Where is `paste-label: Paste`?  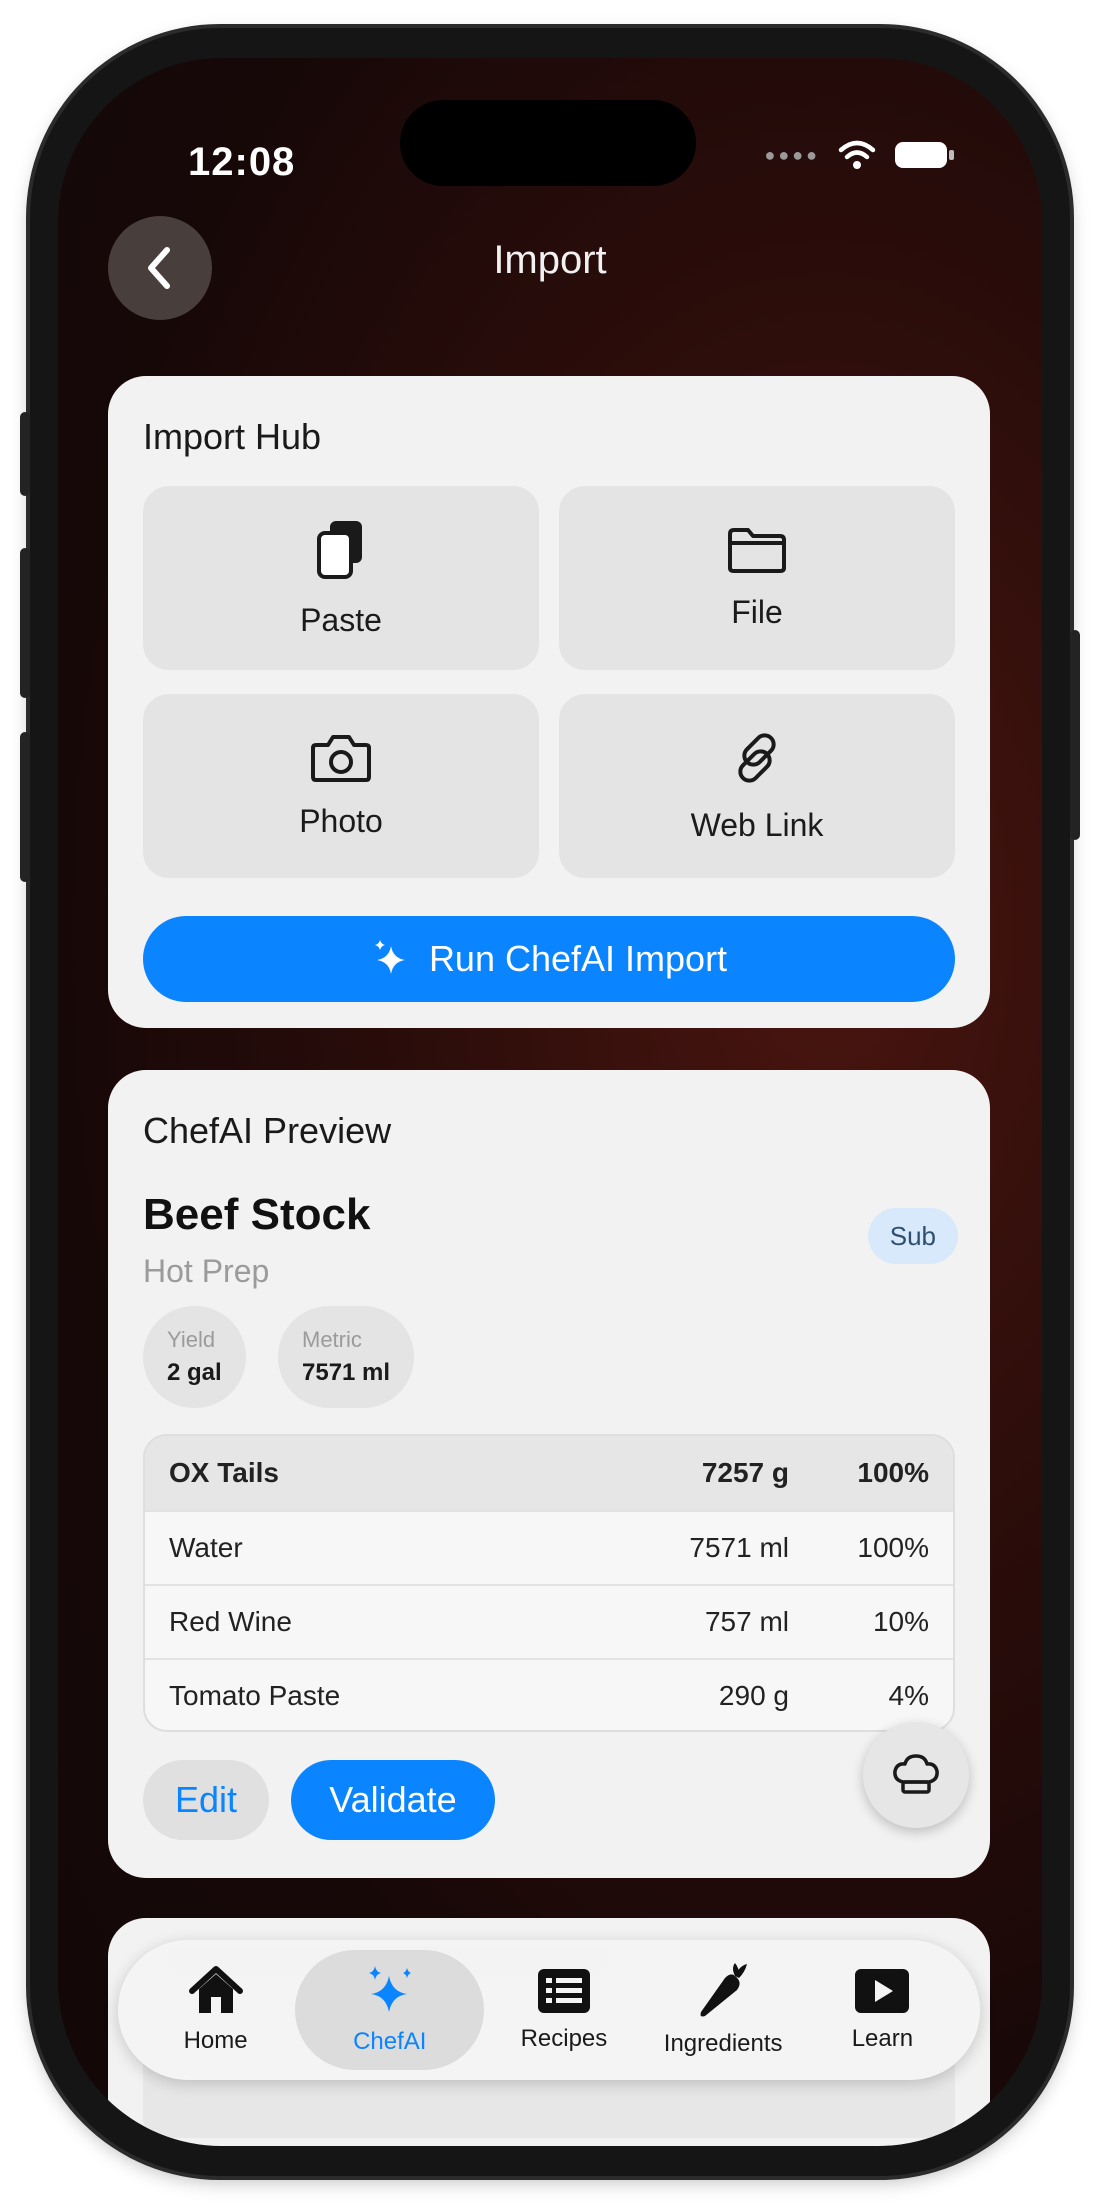
paste-label: Paste is located at coordinates (341, 619).